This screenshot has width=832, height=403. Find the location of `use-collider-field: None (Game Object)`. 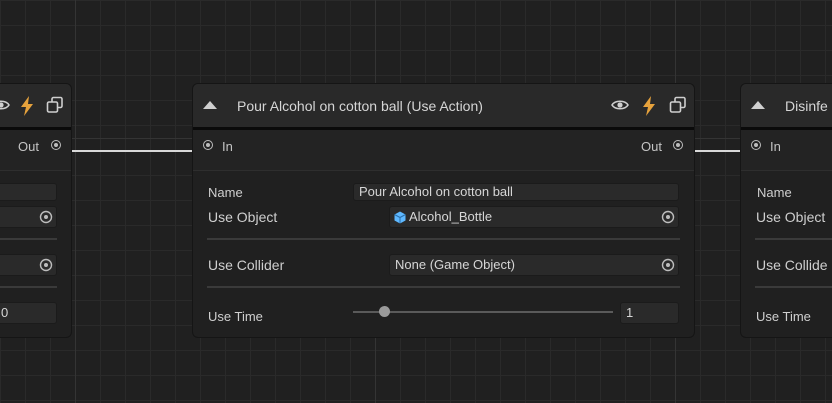

use-collider-field: None (Game Object) is located at coordinates (534, 265).